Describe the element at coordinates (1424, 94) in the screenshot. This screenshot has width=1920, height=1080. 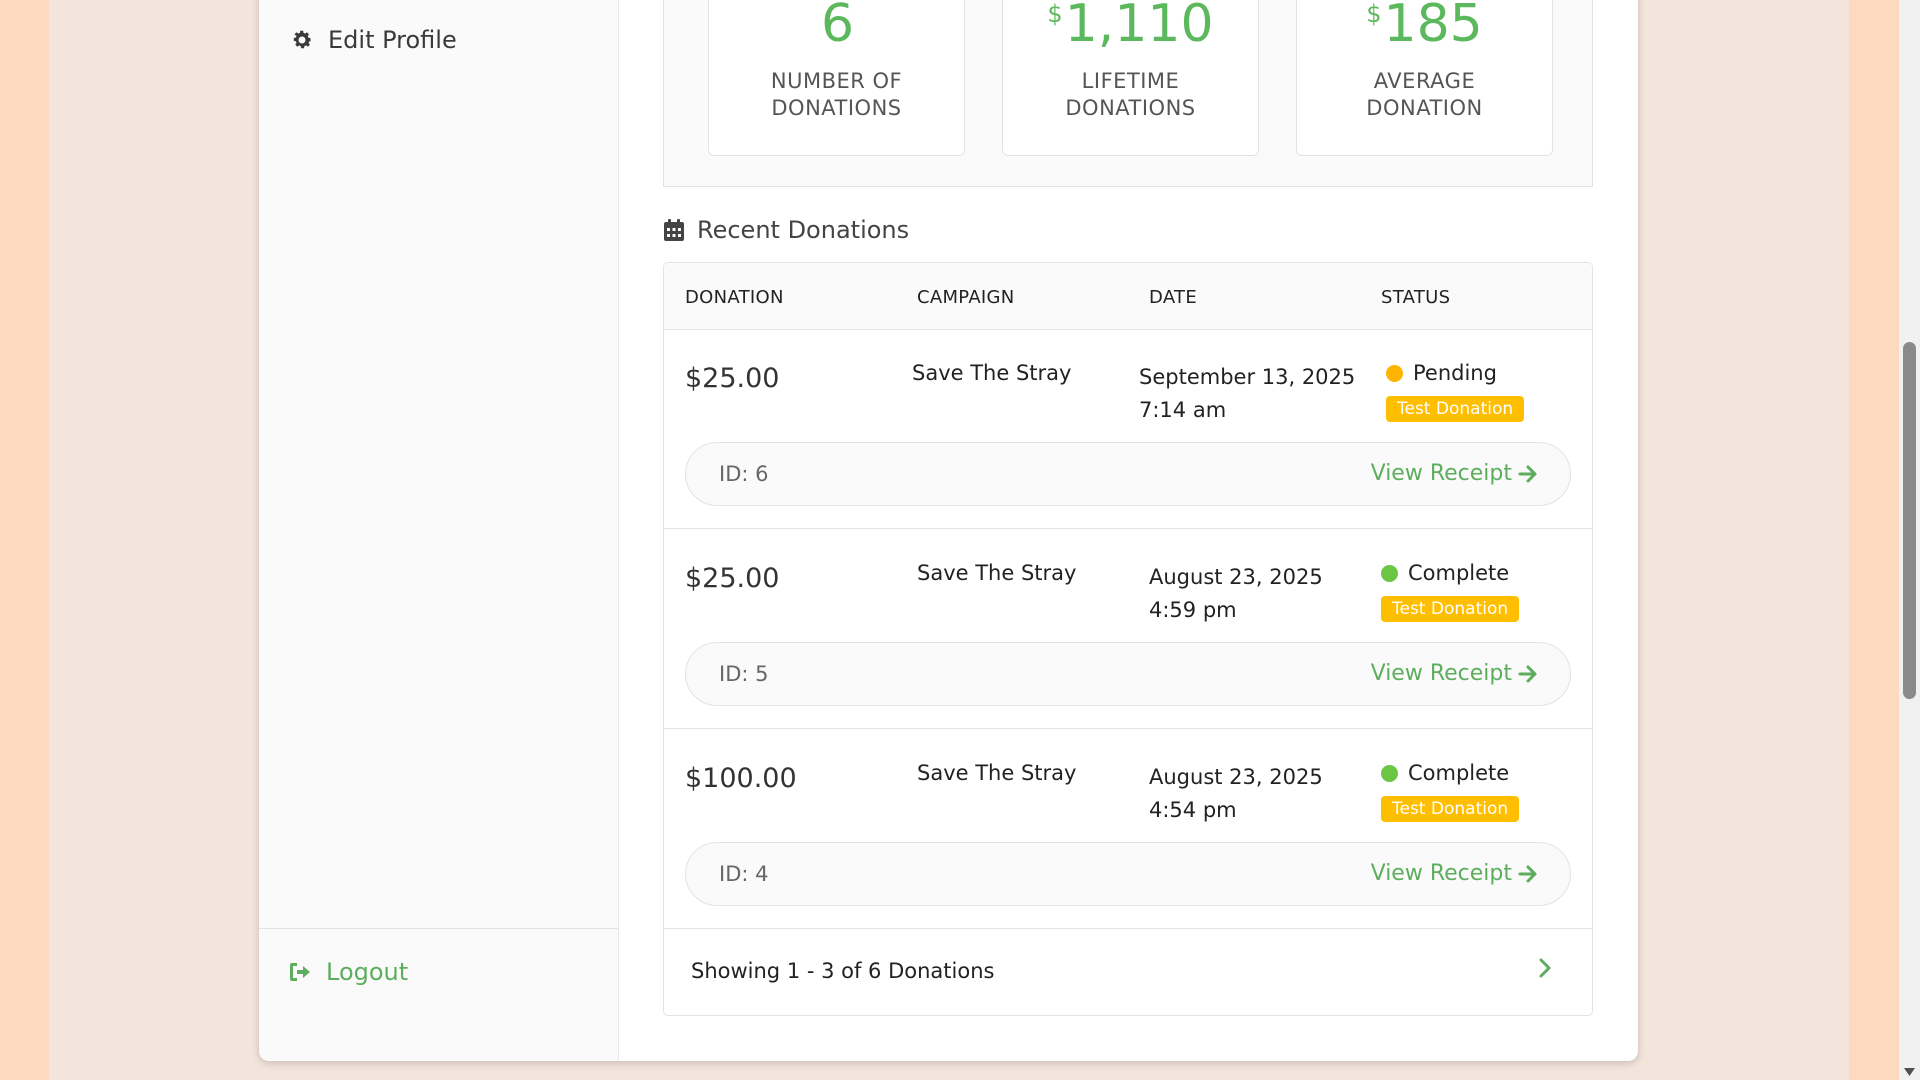
I see `stat-label: AVERAGE DONATION` at that location.